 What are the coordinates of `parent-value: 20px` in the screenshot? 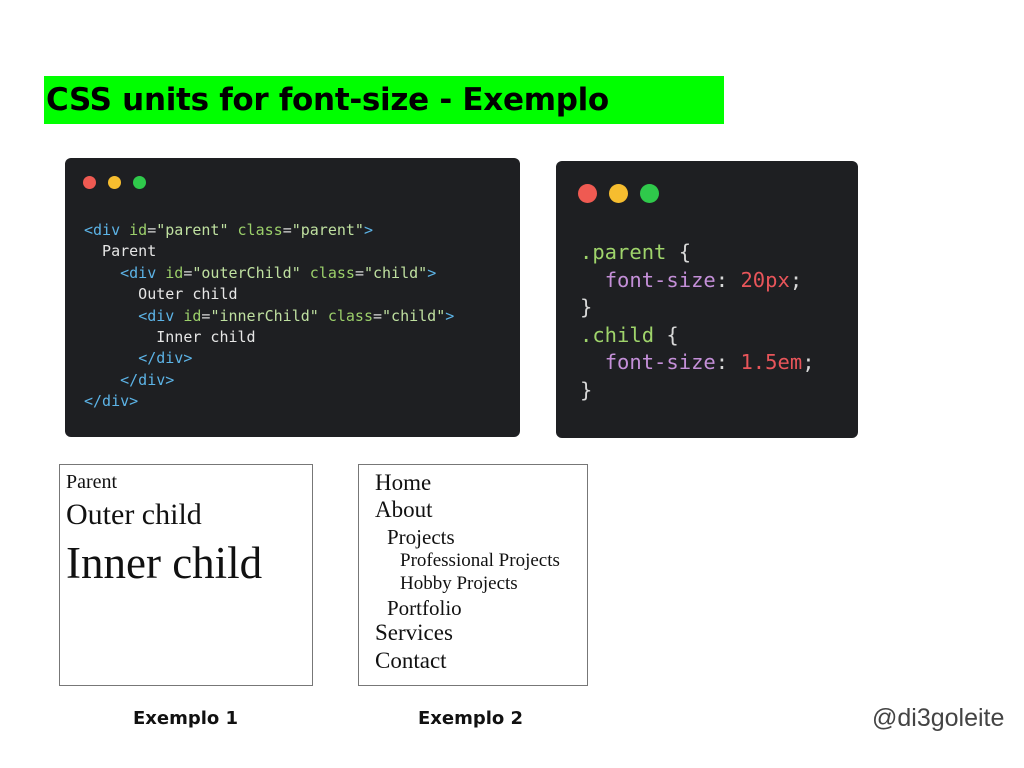 It's located at (765, 279).